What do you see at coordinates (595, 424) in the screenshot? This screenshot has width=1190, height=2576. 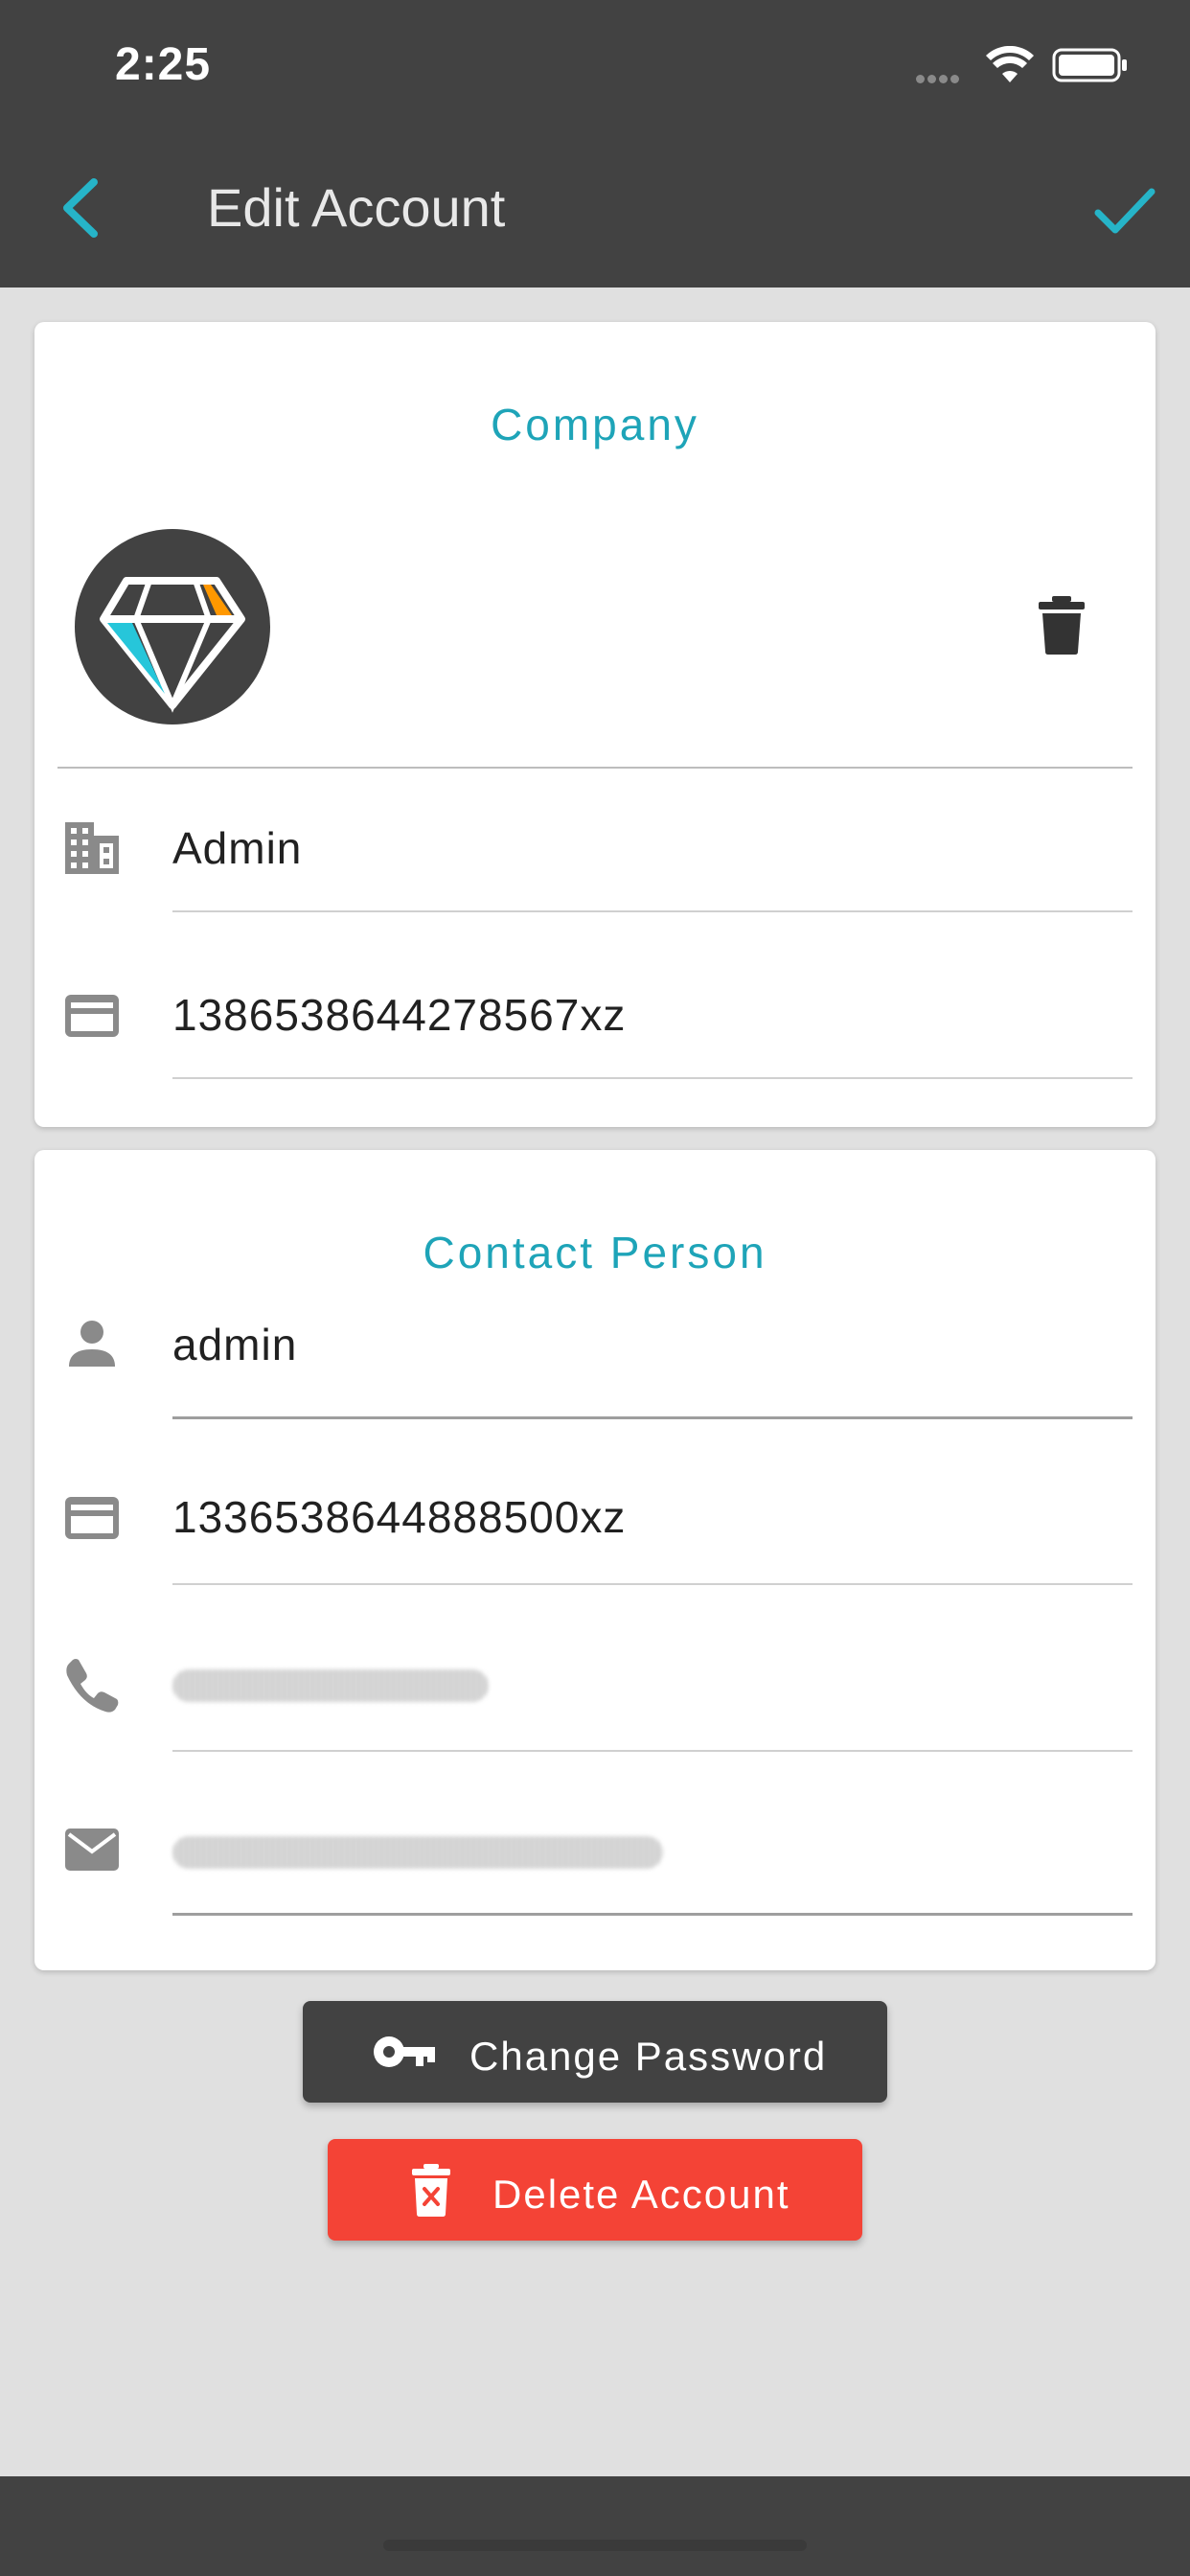 I see `company-section-title: Company` at bounding box center [595, 424].